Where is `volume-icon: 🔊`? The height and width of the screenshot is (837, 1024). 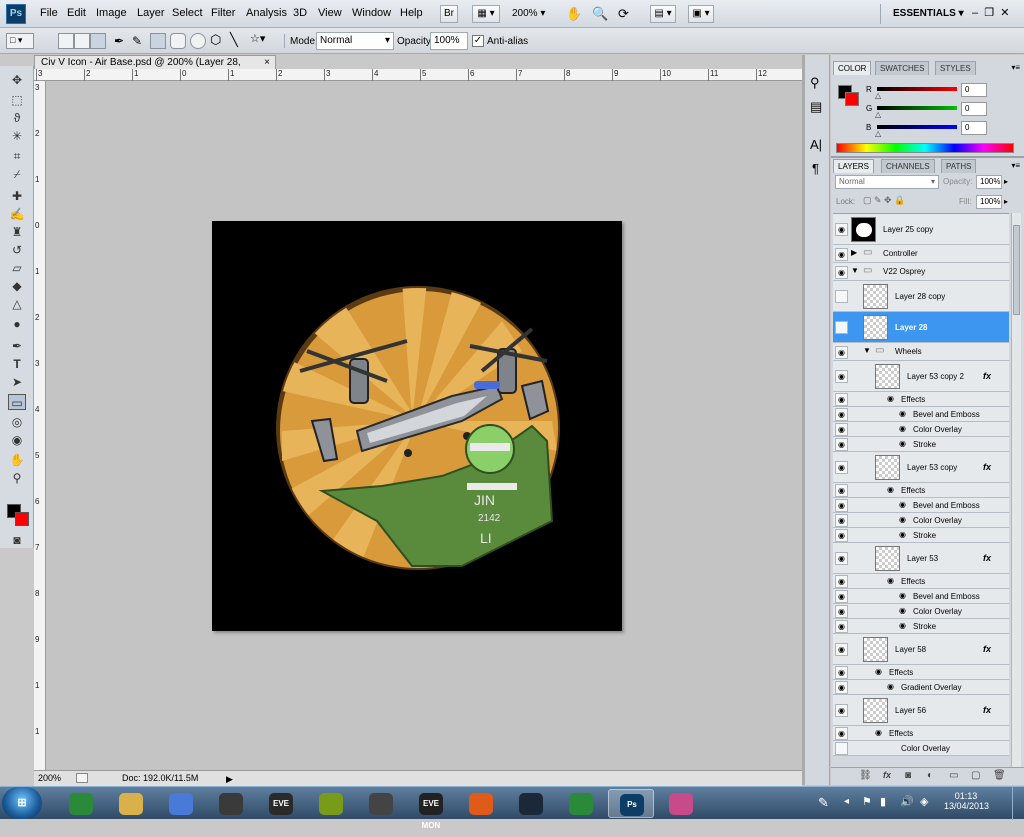
volume-icon: 🔊 is located at coordinates (907, 801).